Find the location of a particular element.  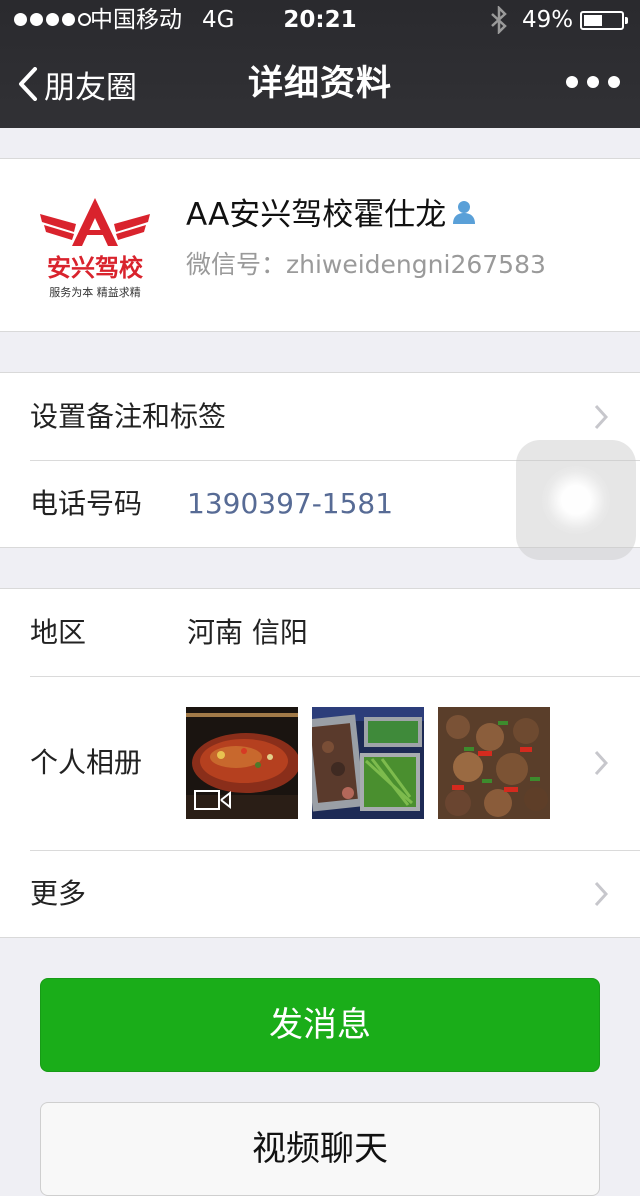

remark-tags-label: 设置备注和标签 is located at coordinates (128, 416).